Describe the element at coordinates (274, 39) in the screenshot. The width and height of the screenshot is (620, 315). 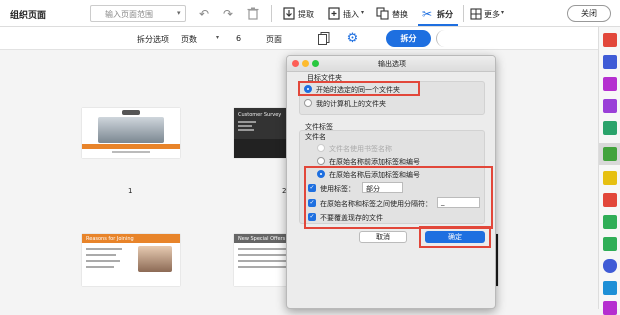
I see `page-unit-label: 页面` at that location.